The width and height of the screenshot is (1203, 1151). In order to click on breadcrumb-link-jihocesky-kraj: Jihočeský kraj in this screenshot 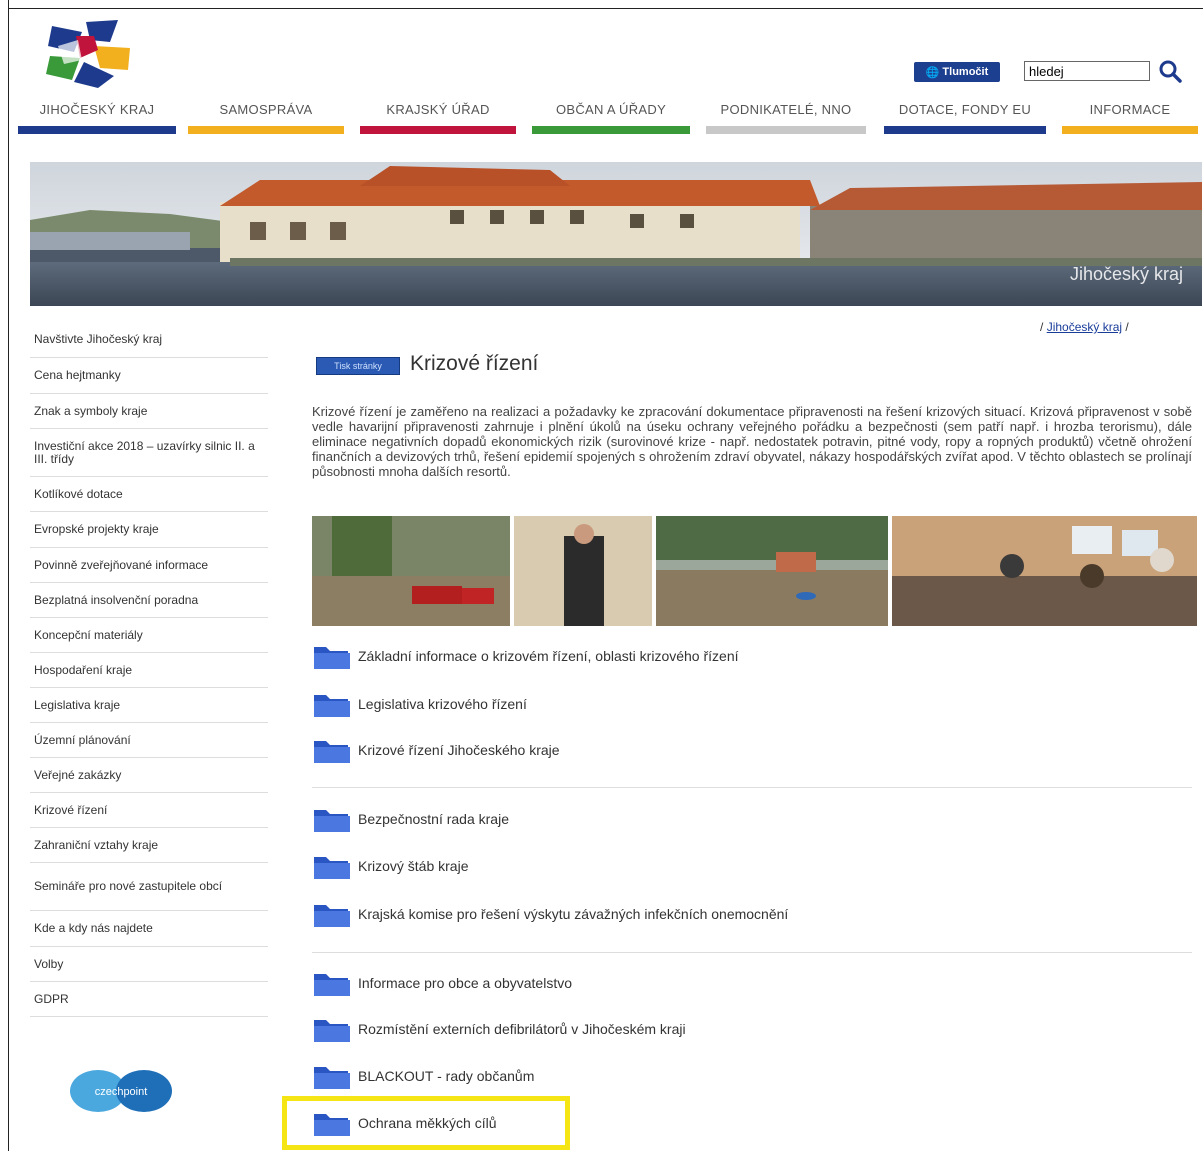, I will do `click(1084, 327)`.